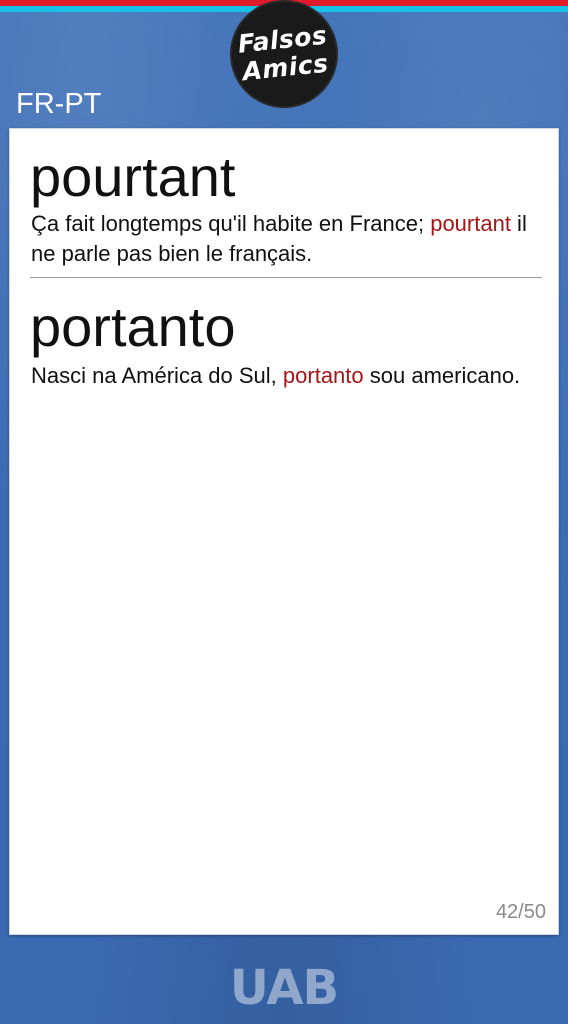 Image resolution: width=568 pixels, height=1024 pixels. What do you see at coordinates (59, 104) in the screenshot?
I see `language-pair-label: FR-PT` at bounding box center [59, 104].